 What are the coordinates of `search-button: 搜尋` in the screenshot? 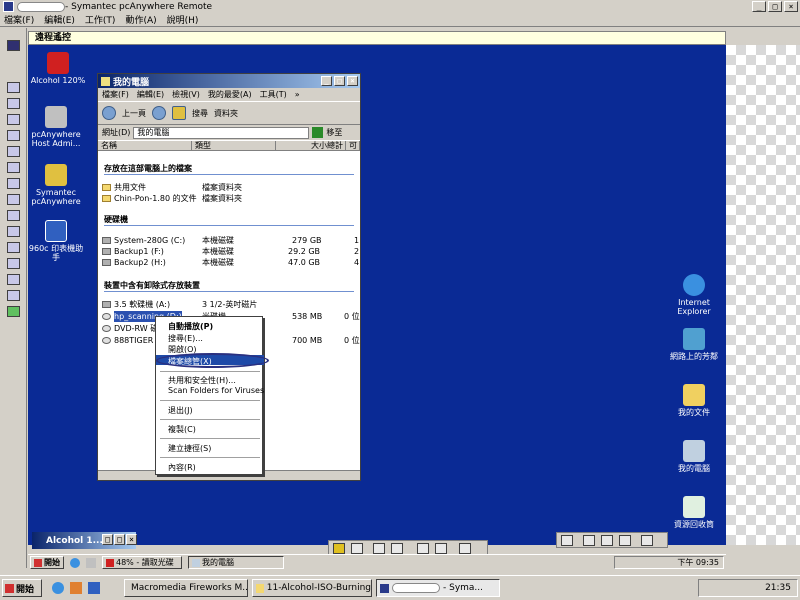 It's located at (200, 113).